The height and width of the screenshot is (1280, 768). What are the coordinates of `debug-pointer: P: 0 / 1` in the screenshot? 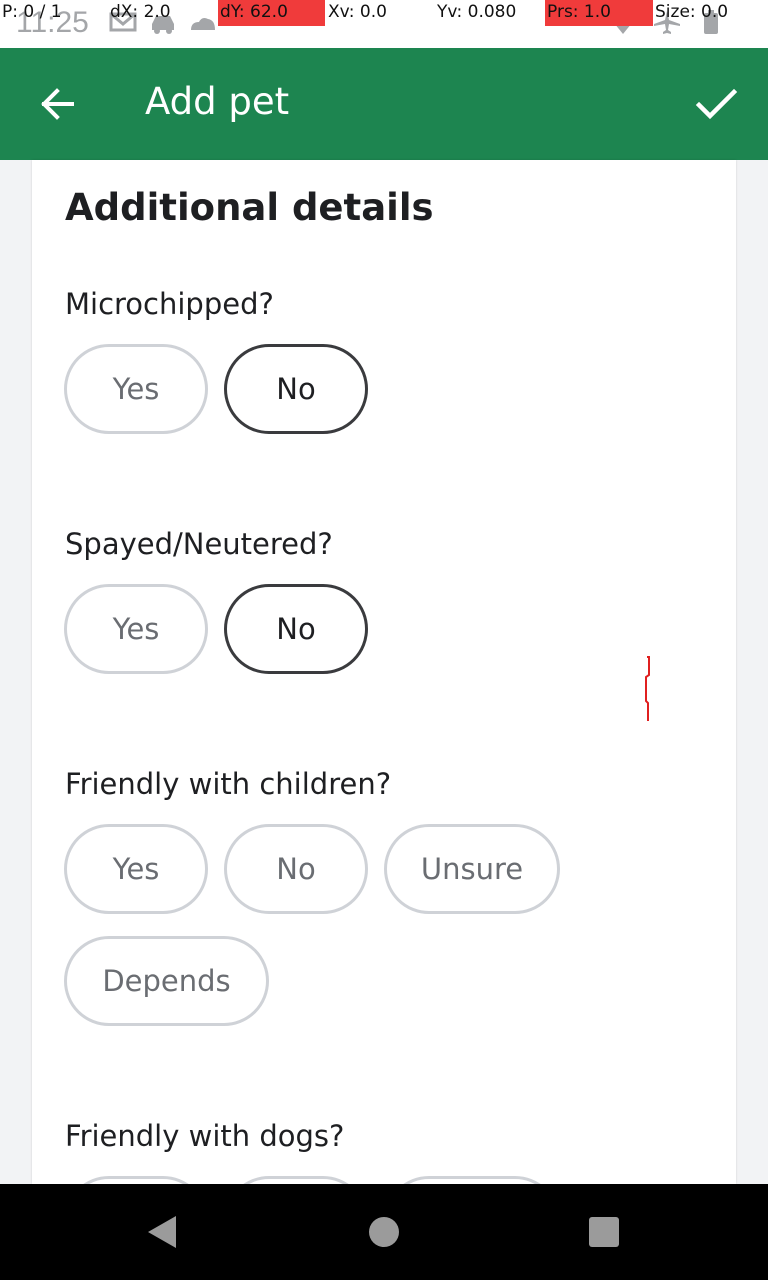 It's located at (32, 12).